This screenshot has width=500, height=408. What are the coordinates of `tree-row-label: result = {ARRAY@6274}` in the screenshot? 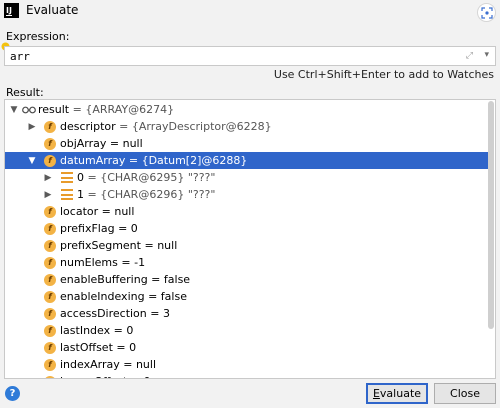 It's located at (106, 109).